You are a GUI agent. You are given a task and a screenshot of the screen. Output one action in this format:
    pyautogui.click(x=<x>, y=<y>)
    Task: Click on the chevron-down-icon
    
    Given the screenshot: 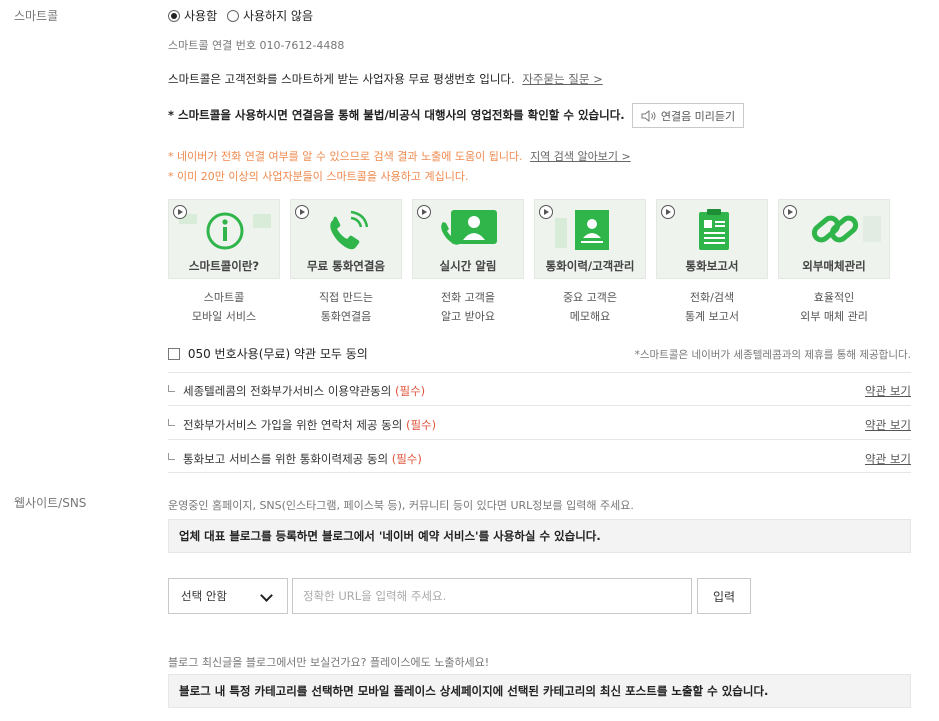 What is the action you would take?
    pyautogui.click(x=266, y=595)
    